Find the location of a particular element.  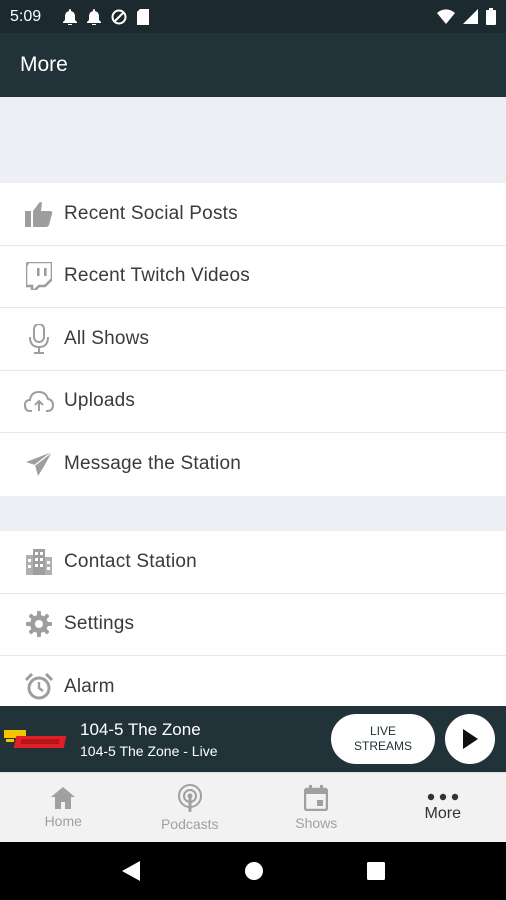

more-dots-icon is located at coordinates (442, 796).